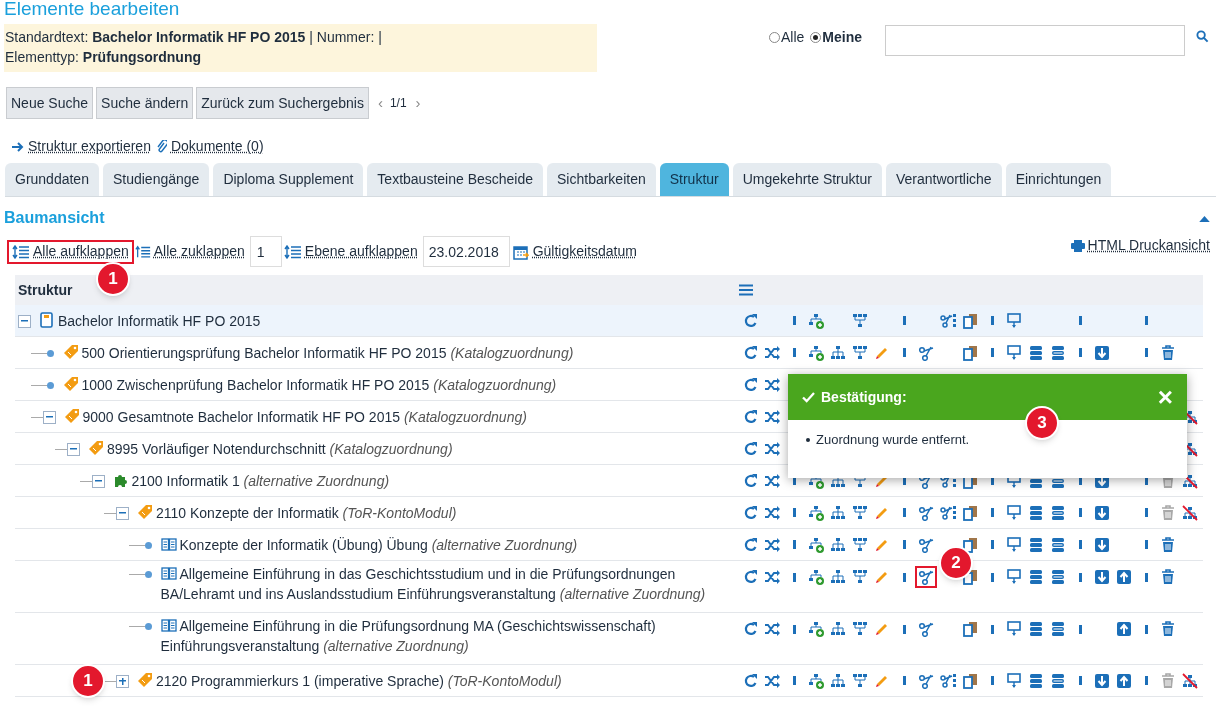 The image size is (1220, 710). Describe the element at coordinates (145, 103) in the screenshot. I see `action-button: Suche ändern` at that location.